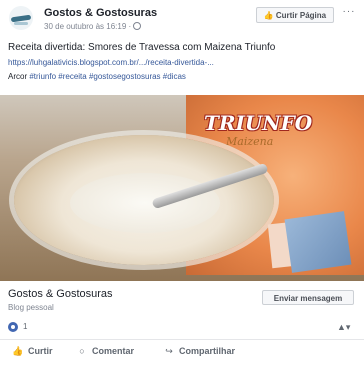  I want to click on reaction-icon, so click(13, 327).